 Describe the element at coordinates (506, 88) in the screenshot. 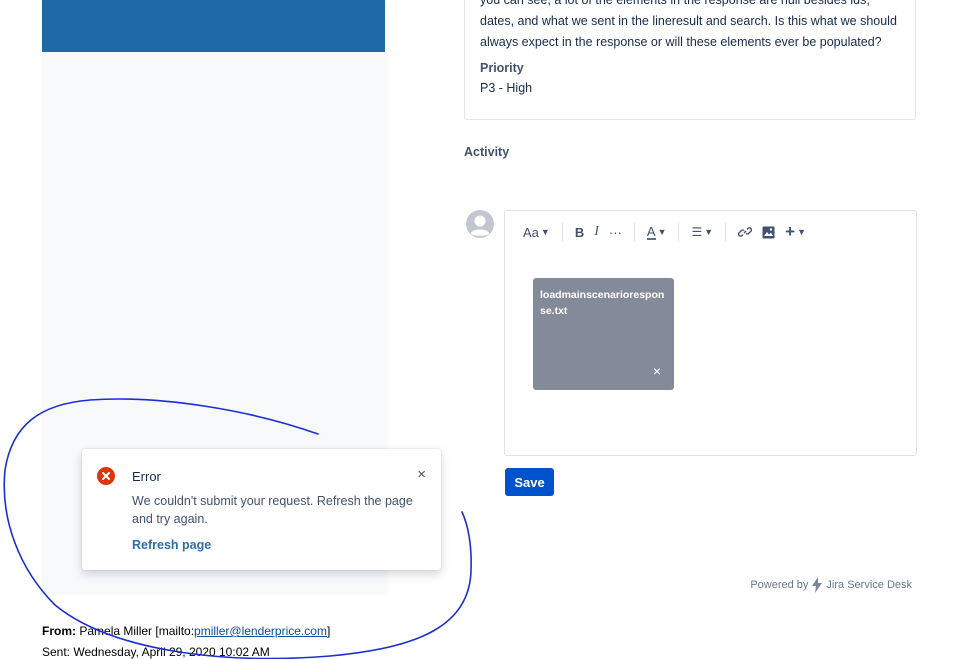

I see `priority-value: P3 - High` at that location.